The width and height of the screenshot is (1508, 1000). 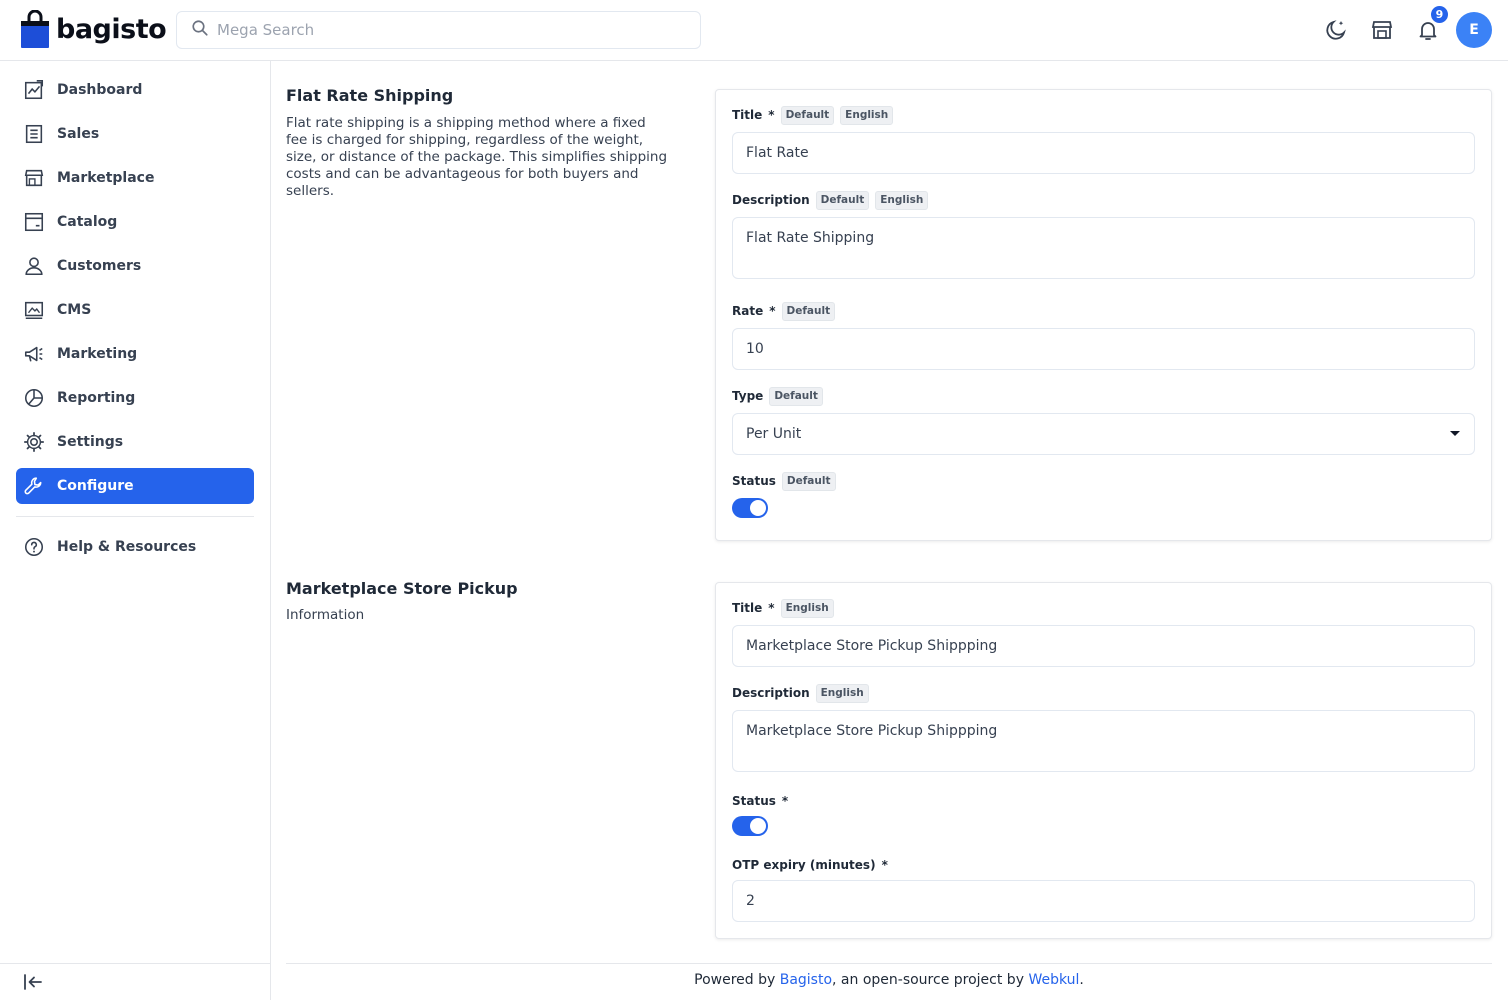 I want to click on store-pickup-section-description: Information, so click(x=325, y=615).